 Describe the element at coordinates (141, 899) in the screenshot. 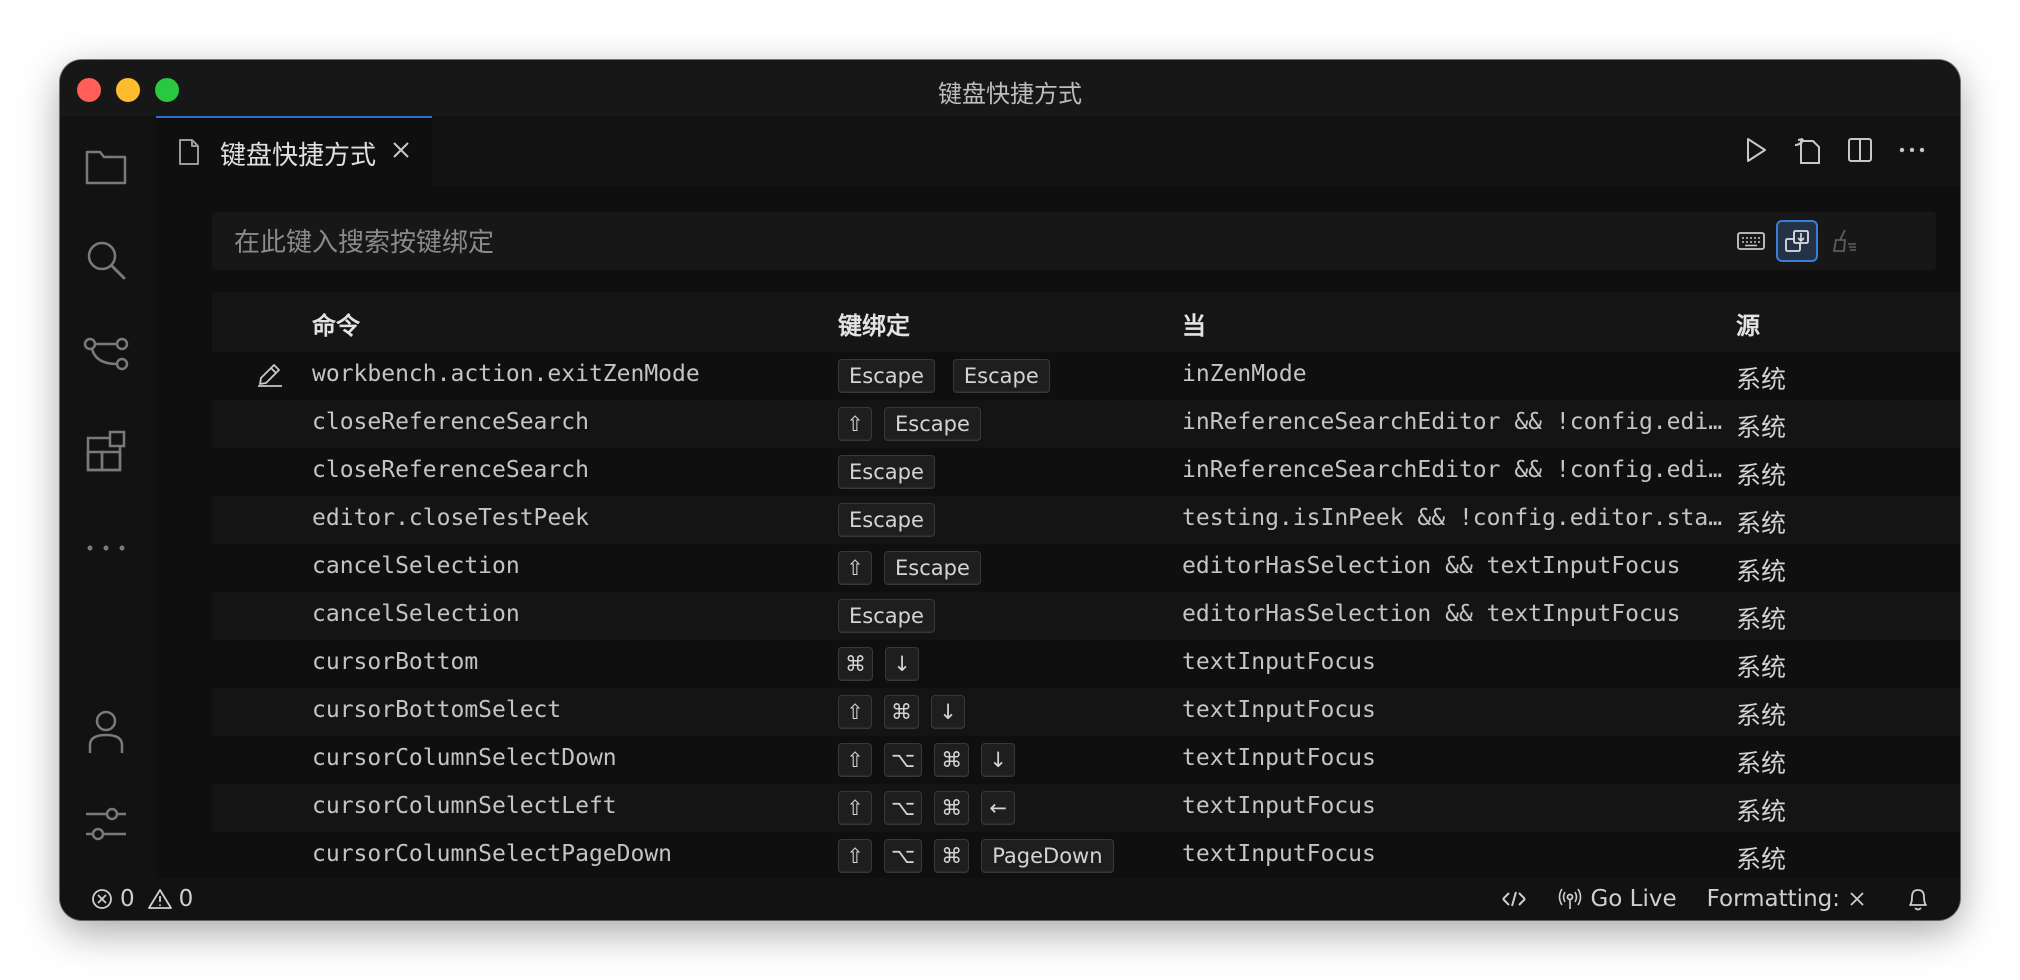

I see `problems-indicator: 0 0` at that location.